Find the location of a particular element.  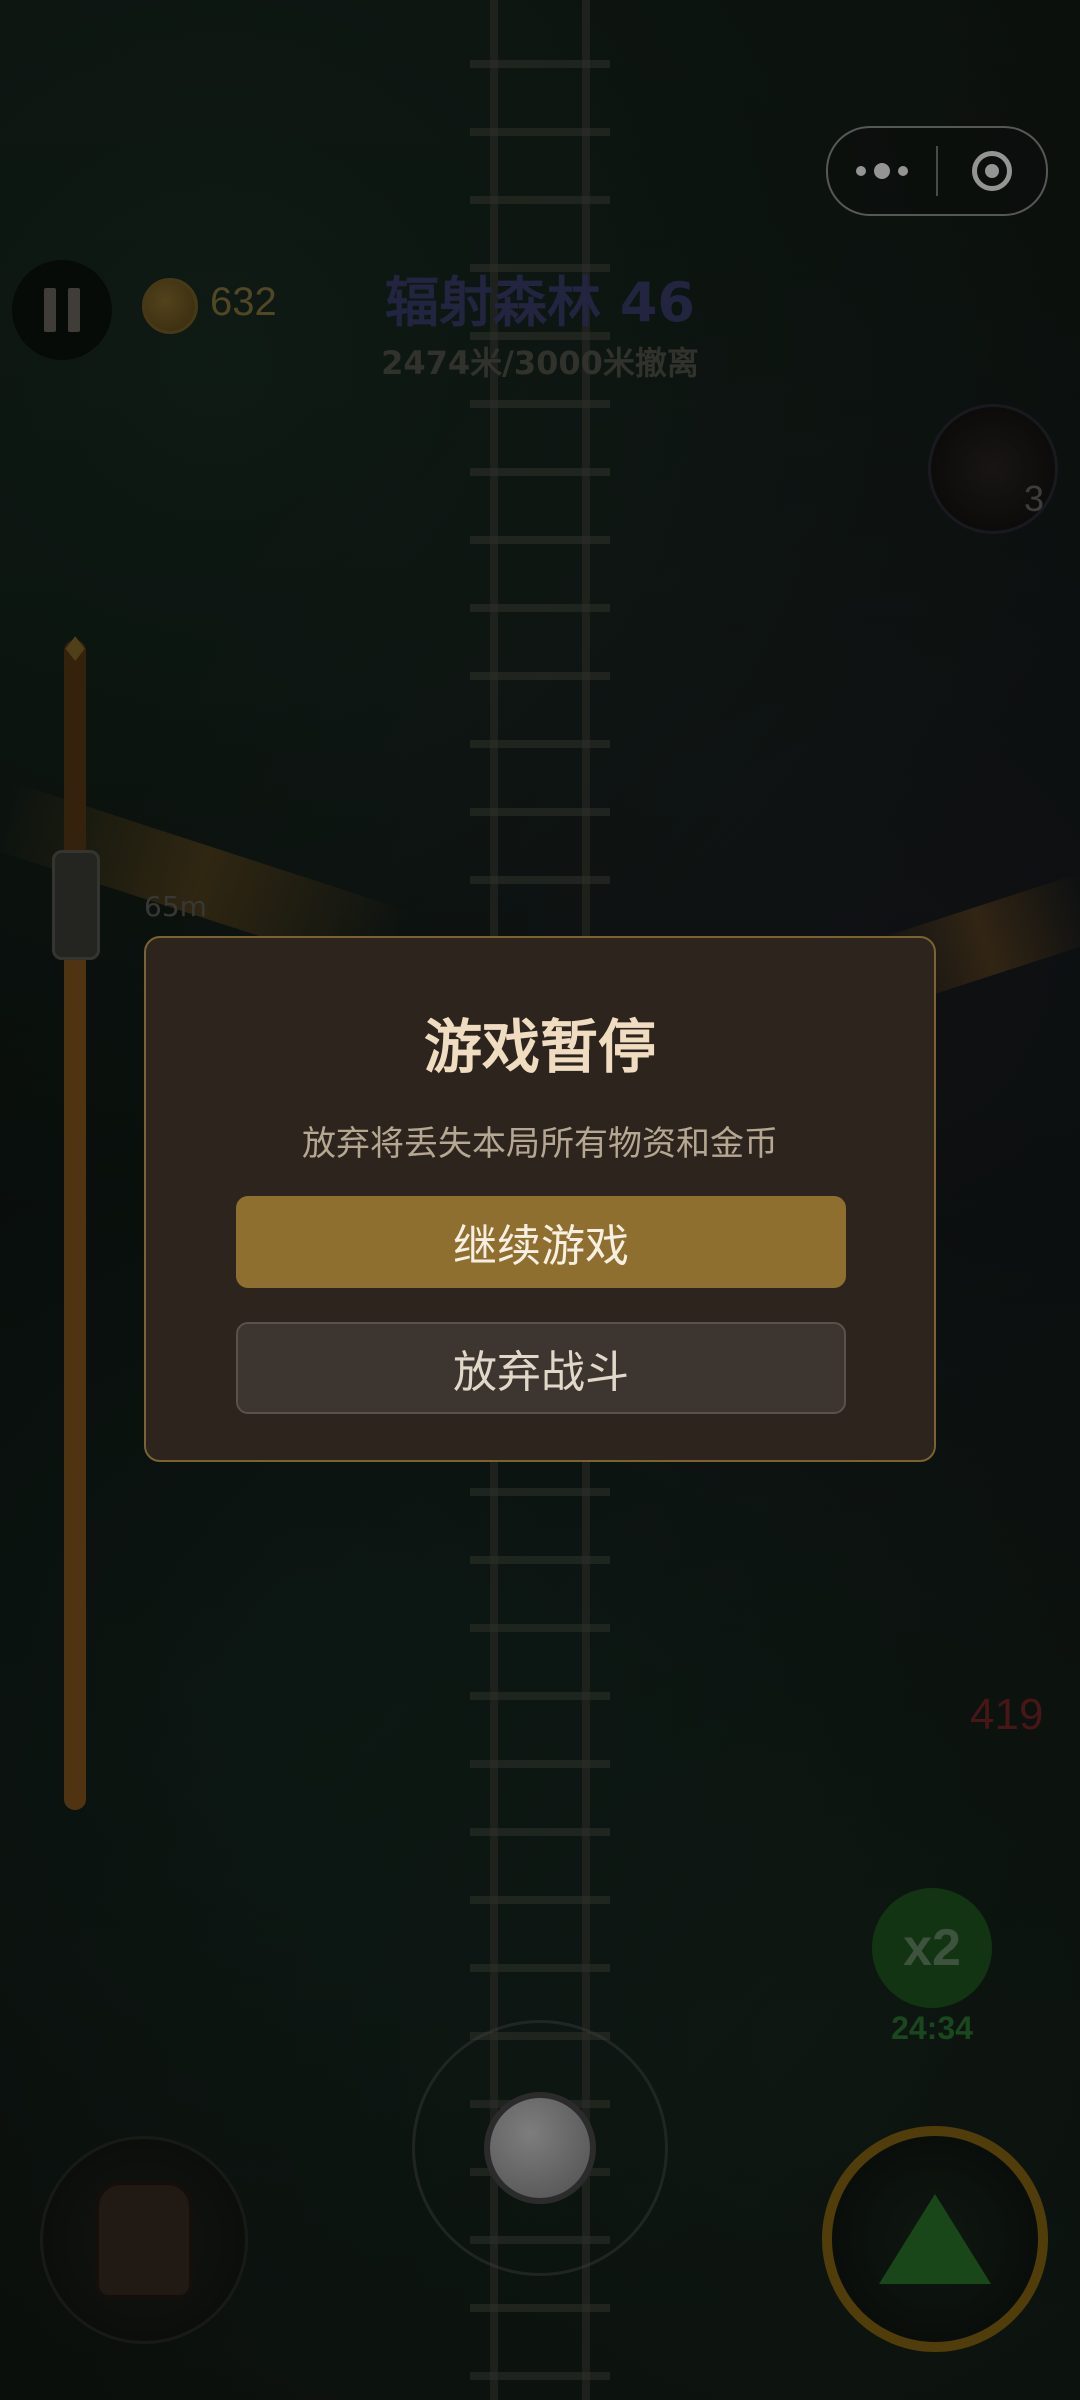

dialog-title: 游戏暂停 is located at coordinates (539, 1047).